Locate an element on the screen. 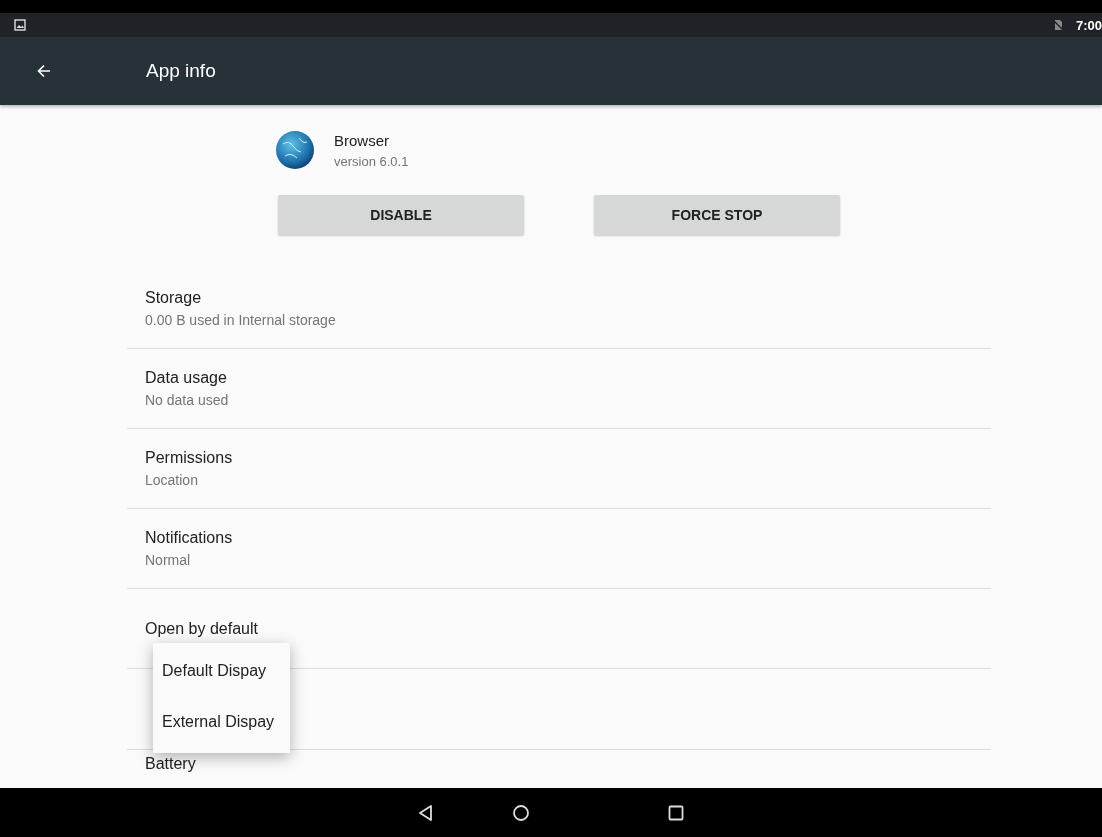  home-icon is located at coordinates (521, 812).